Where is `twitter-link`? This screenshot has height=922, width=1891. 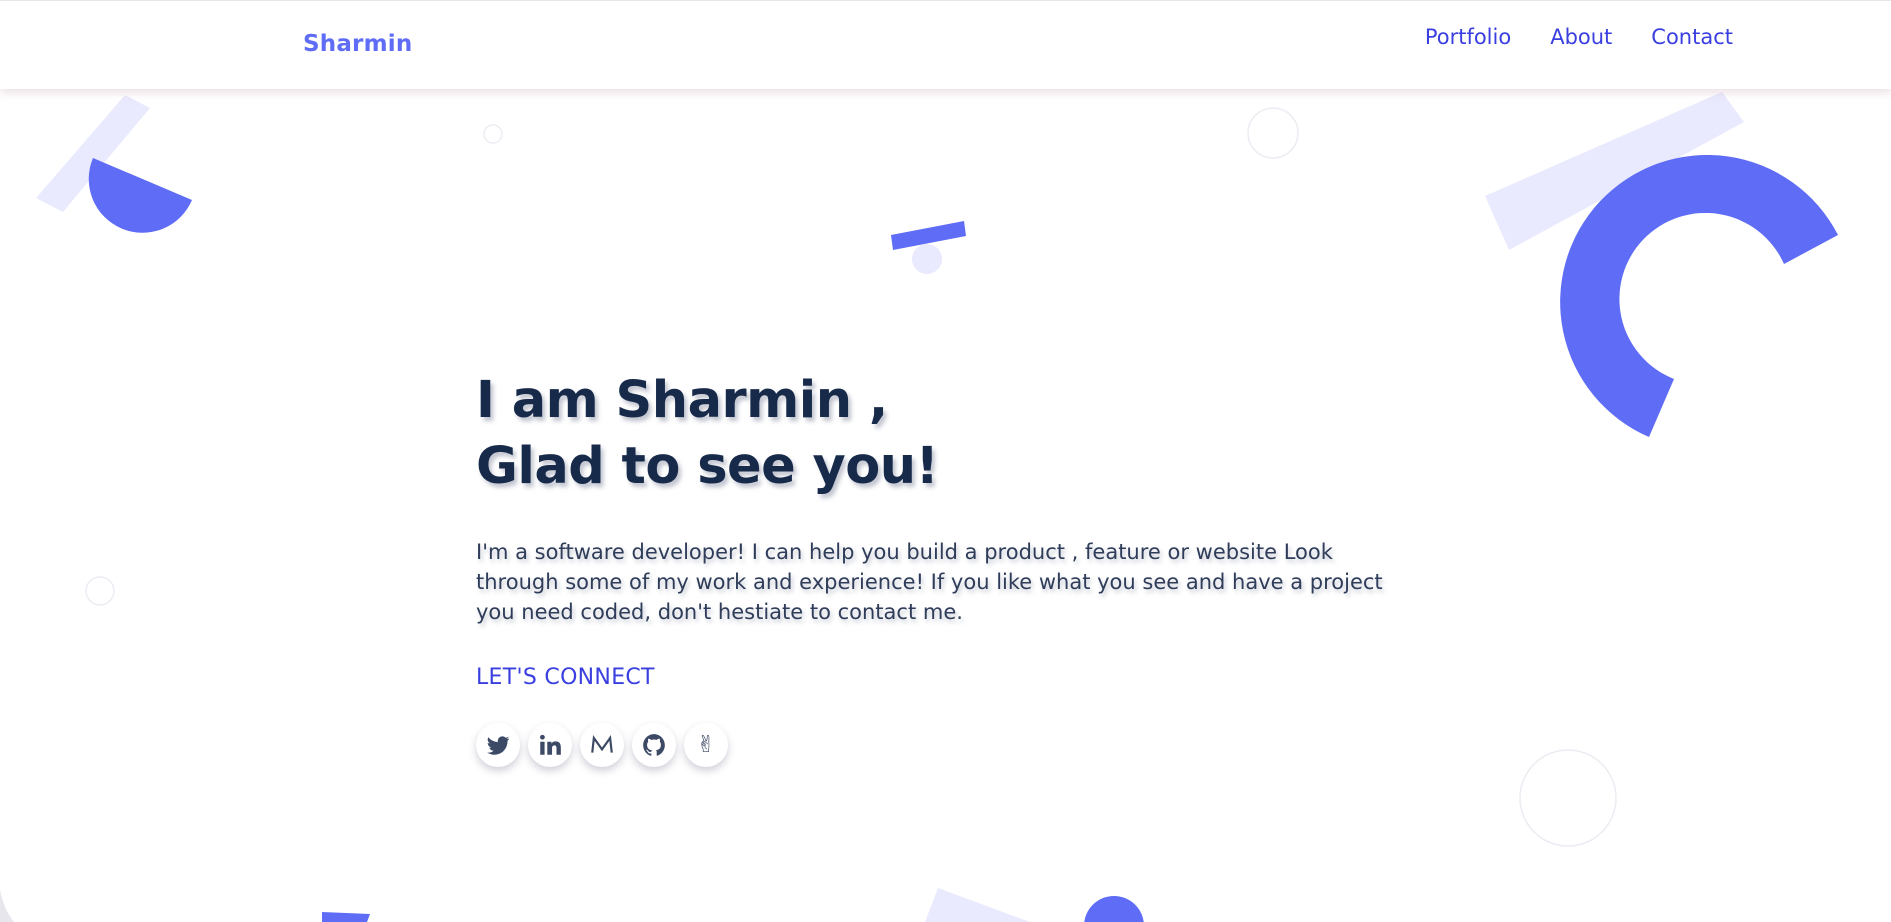
twitter-link is located at coordinates (498, 745).